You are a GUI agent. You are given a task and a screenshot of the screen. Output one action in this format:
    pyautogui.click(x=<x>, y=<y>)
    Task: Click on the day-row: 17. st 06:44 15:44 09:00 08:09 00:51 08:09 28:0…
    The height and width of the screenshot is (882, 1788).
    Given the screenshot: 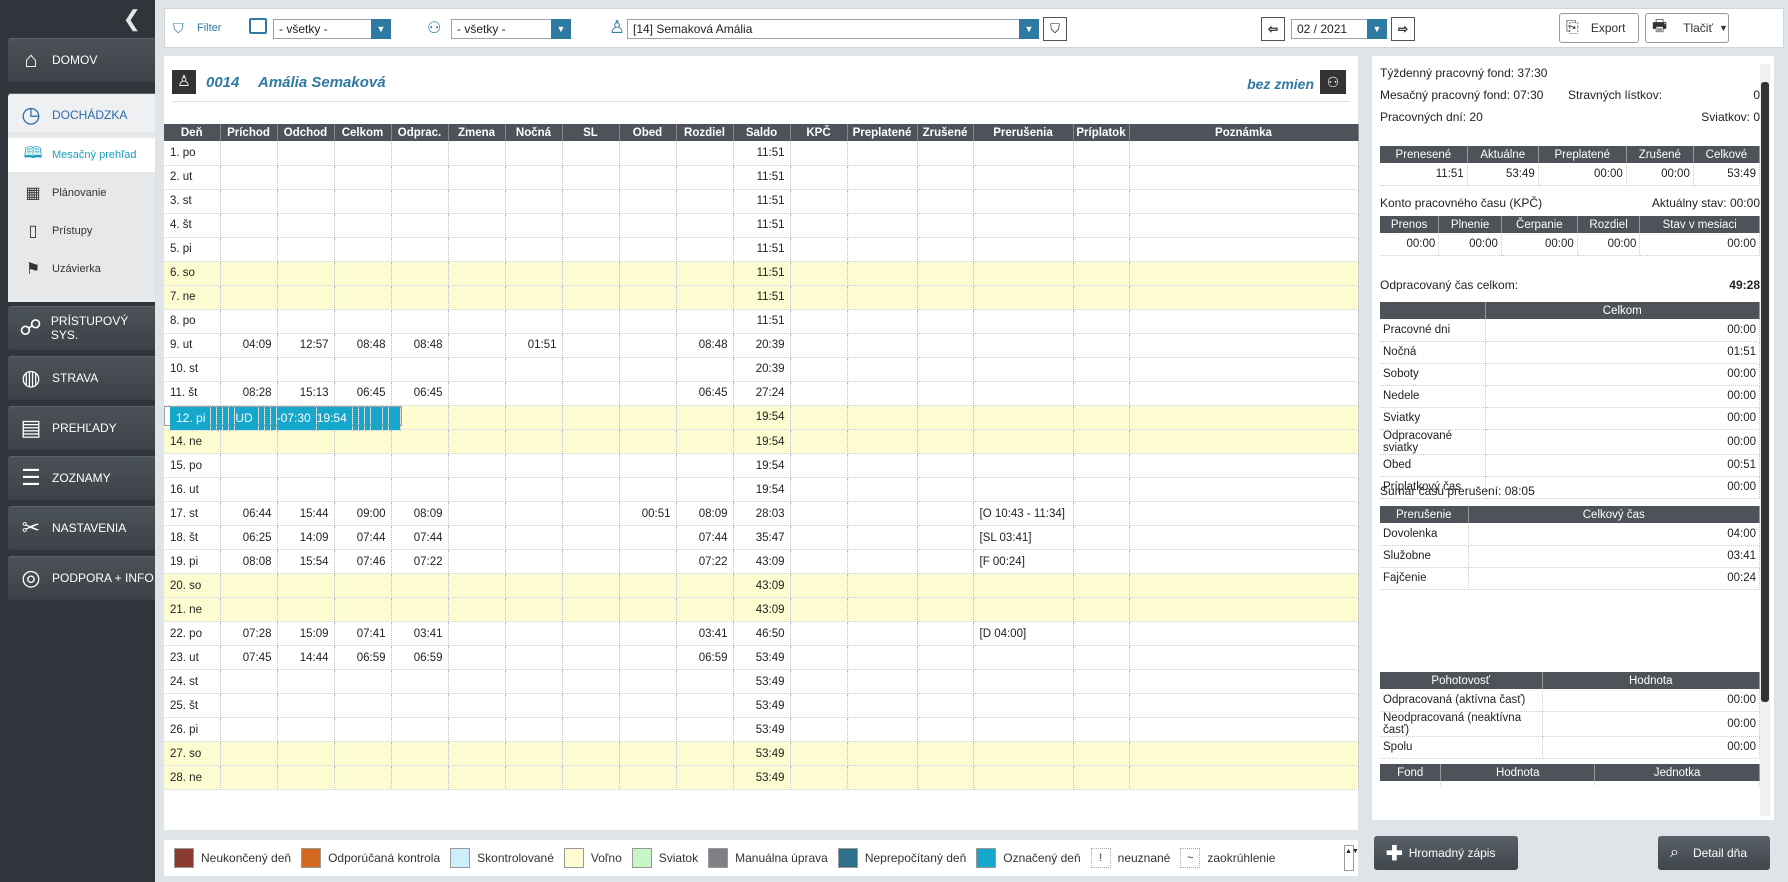 What is the action you would take?
    pyautogui.click(x=761, y=513)
    